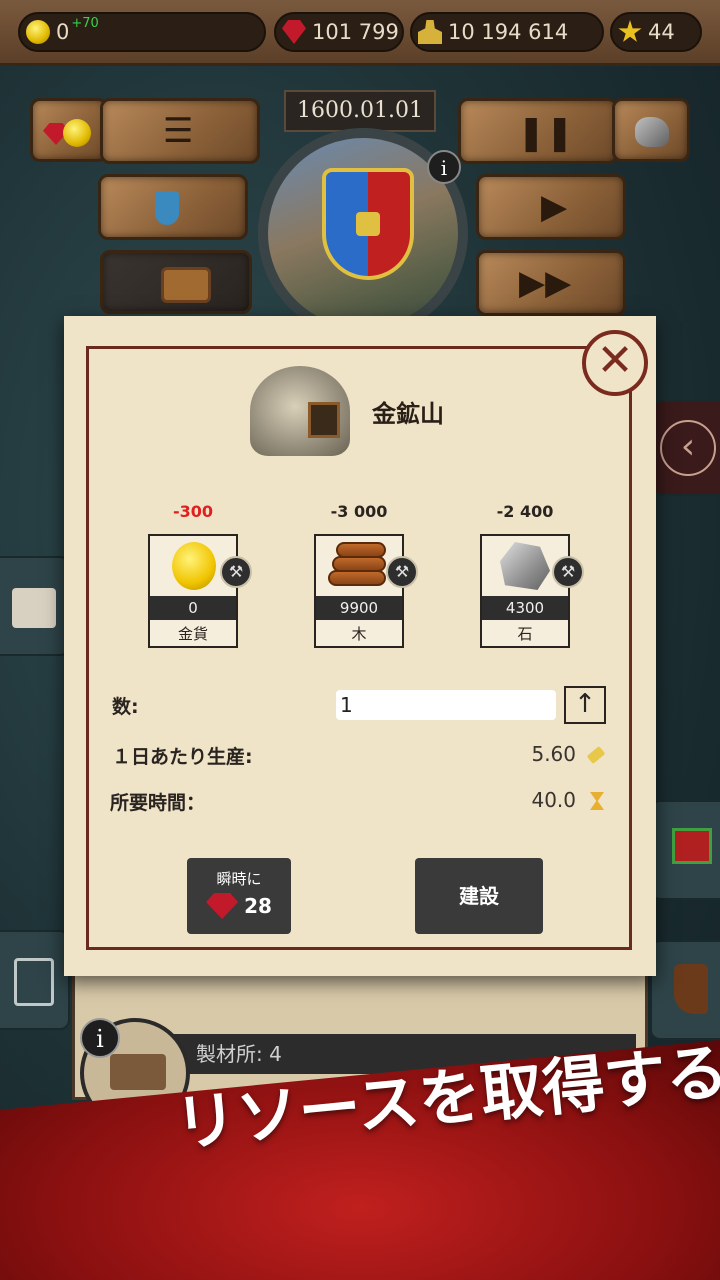 This screenshot has width=720, height=1280. I want to click on gold-counter: 0 +70, so click(142, 32).